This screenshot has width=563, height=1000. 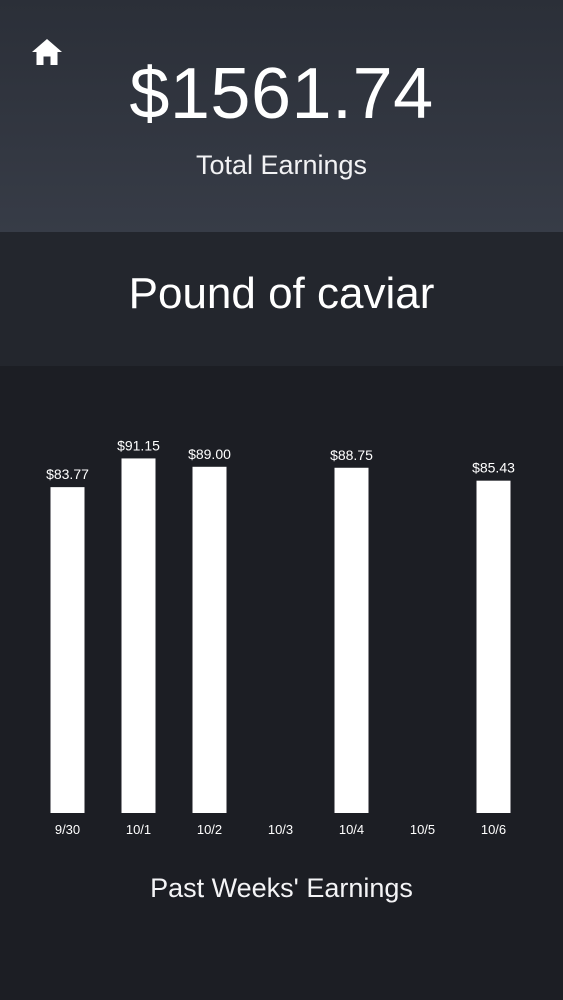 What do you see at coordinates (493, 829) in the screenshot?
I see `x-tick-label: 10/6` at bounding box center [493, 829].